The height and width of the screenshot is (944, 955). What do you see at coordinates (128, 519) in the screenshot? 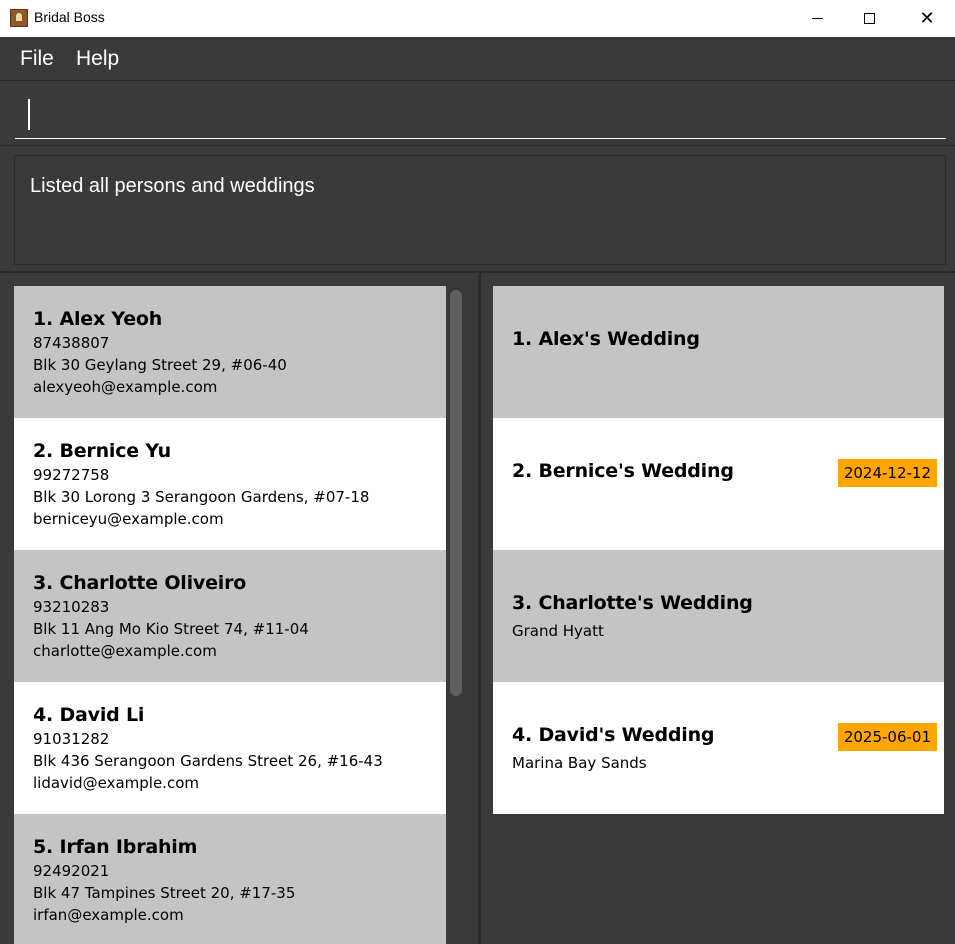
I see `person-email: berniceyu@example.com` at bounding box center [128, 519].